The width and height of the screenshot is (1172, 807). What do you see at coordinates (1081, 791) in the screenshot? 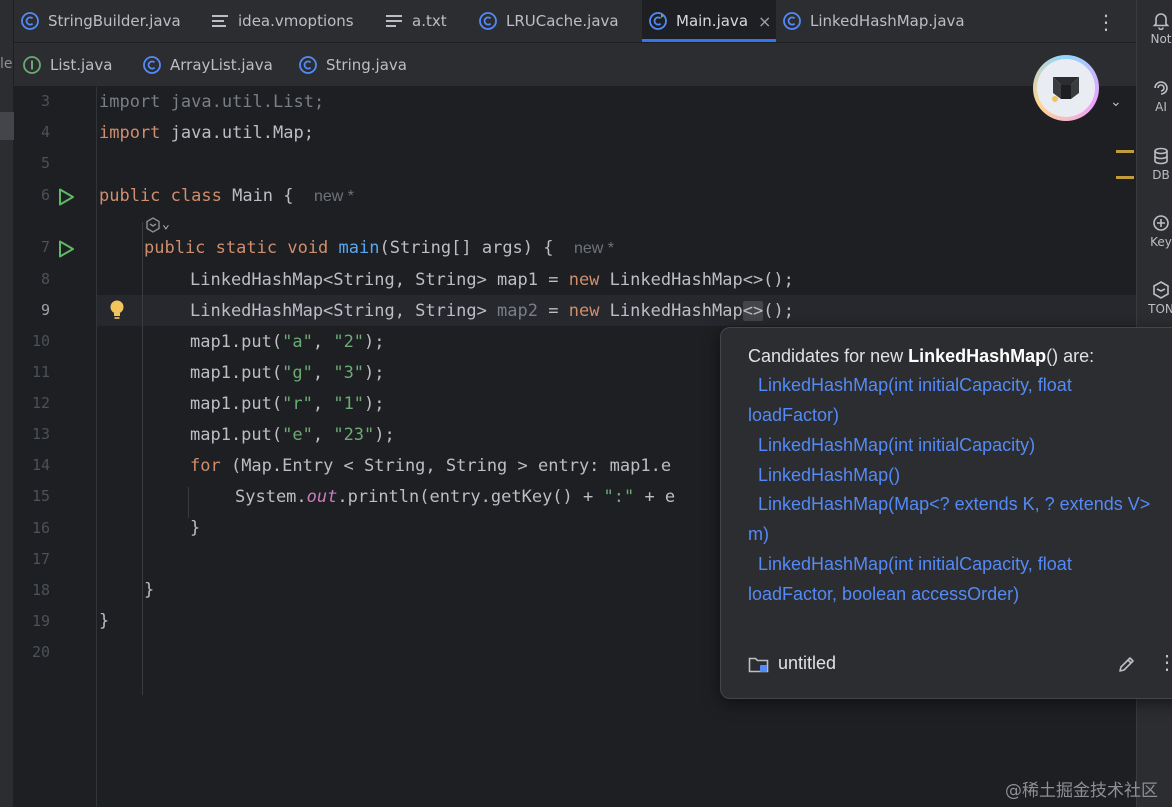
I see `watermark: @稀土掘金技术社区` at bounding box center [1081, 791].